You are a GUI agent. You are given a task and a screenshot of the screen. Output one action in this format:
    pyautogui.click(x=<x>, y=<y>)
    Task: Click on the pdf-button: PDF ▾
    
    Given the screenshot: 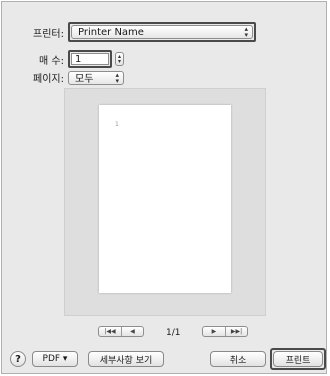 What is the action you would take?
    pyautogui.click(x=55, y=359)
    